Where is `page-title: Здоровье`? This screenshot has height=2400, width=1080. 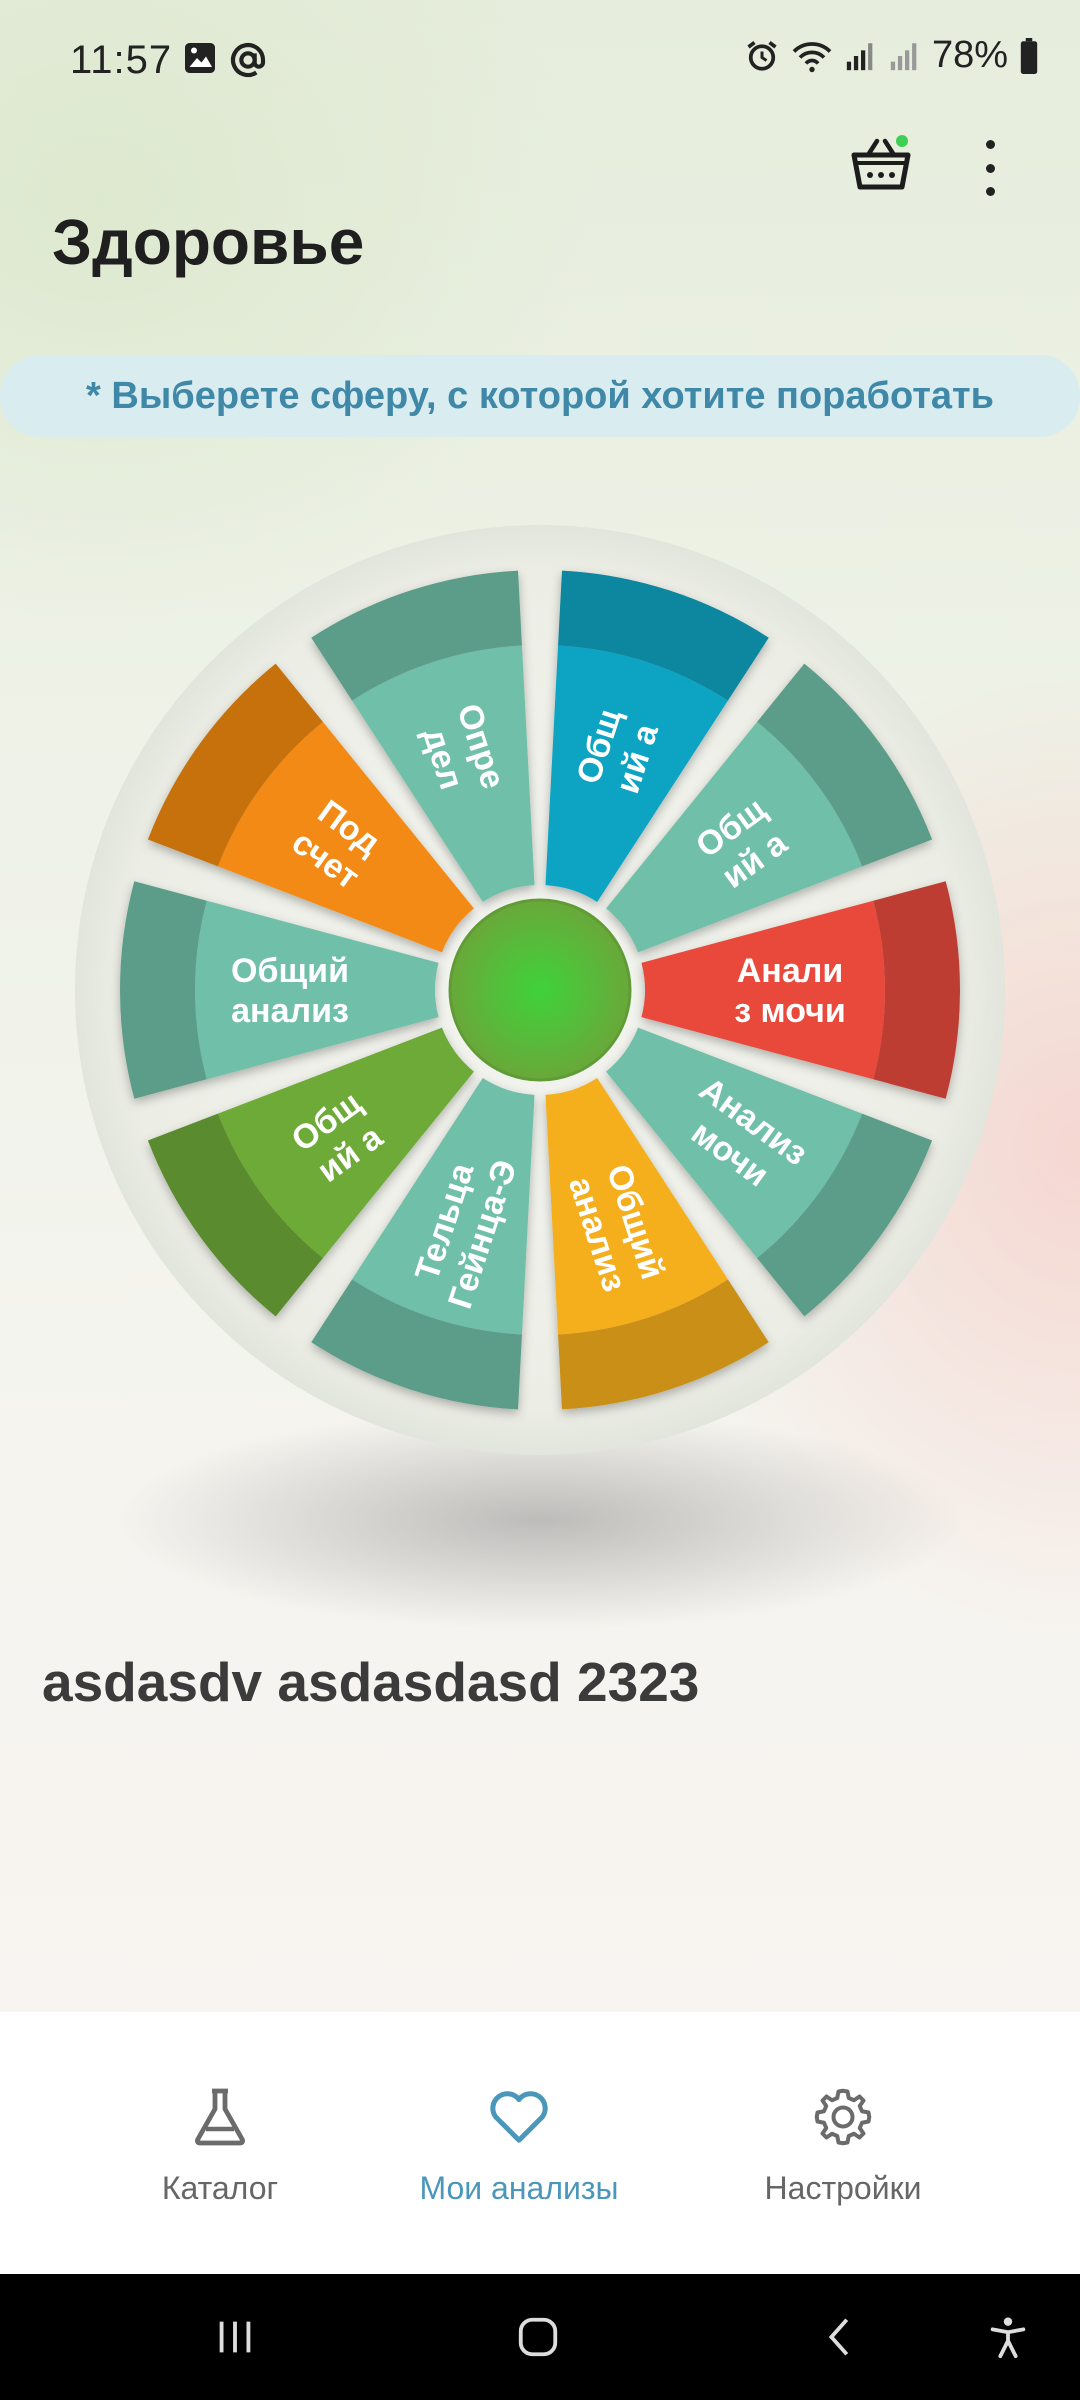 page-title: Здоровье is located at coordinates (208, 242).